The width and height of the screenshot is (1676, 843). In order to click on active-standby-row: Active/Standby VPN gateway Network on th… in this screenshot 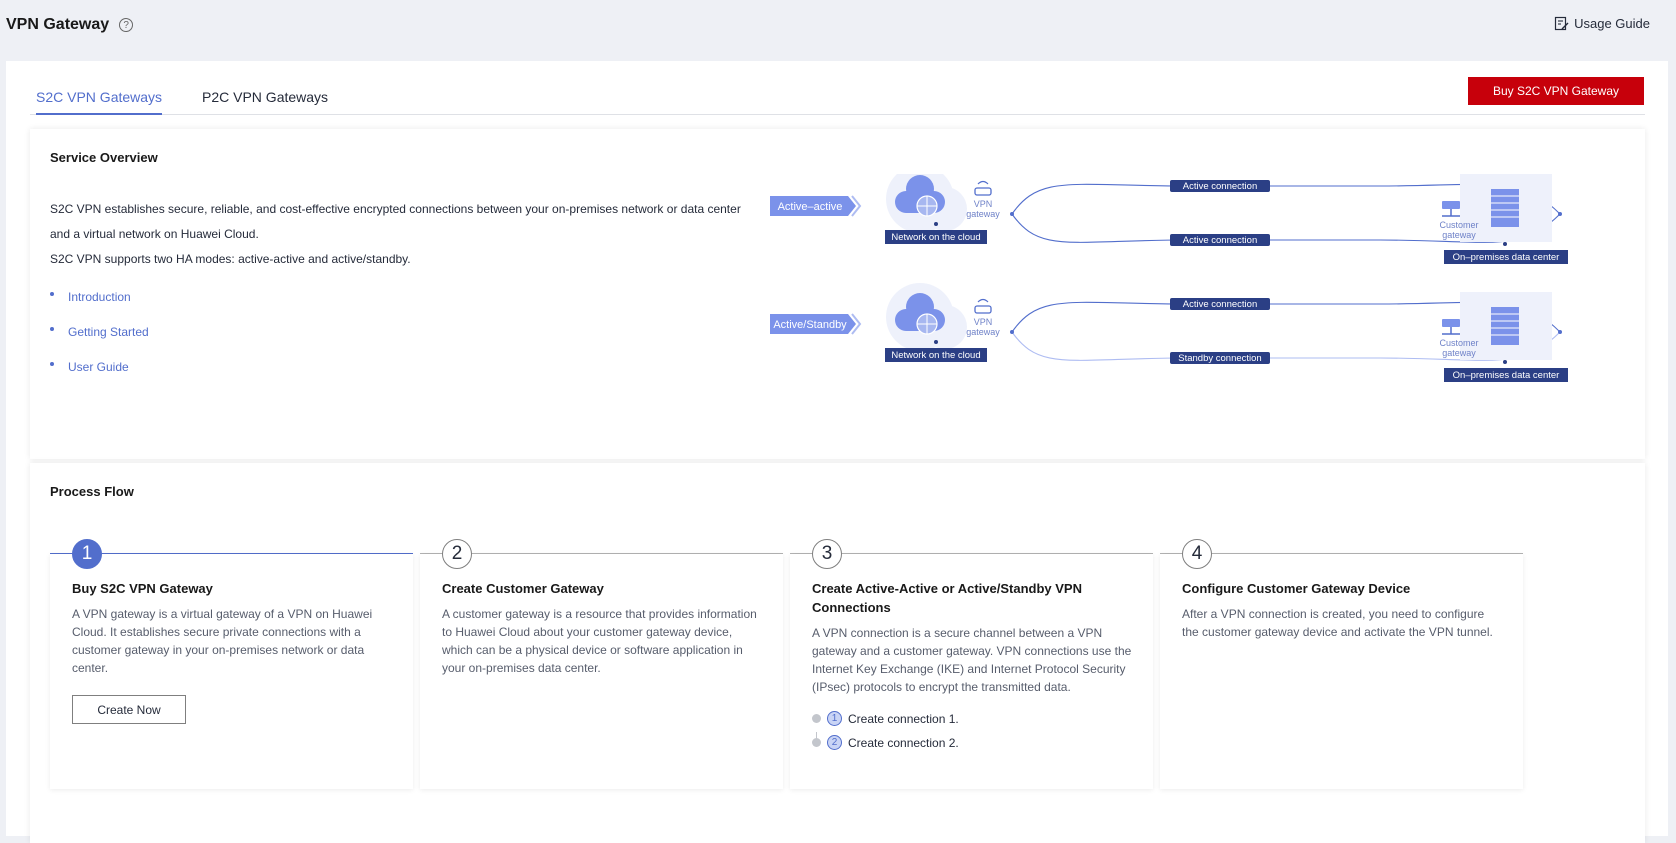, I will do `click(1169, 332)`.